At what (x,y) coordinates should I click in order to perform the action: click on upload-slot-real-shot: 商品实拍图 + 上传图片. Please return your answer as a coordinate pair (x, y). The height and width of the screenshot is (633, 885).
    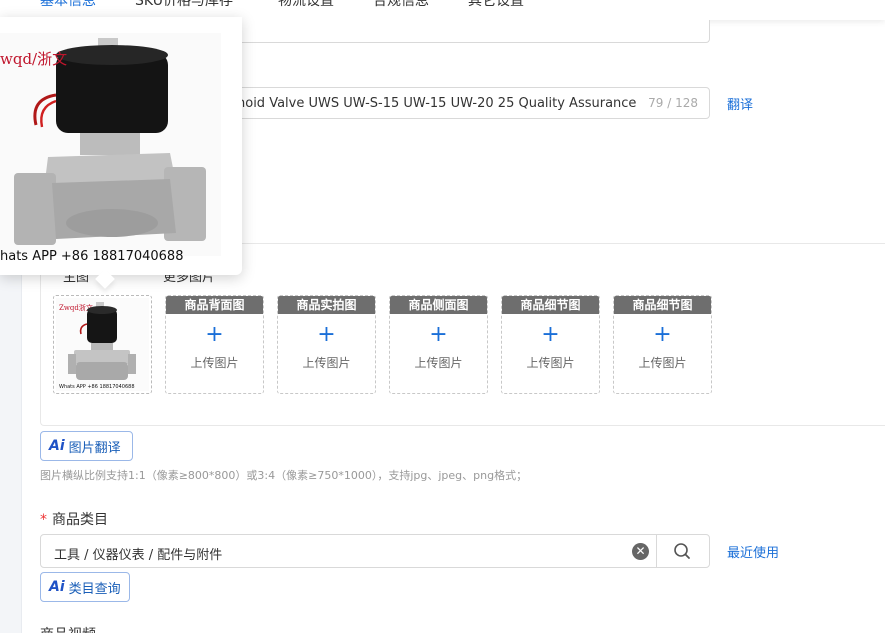
    Looking at the image, I should click on (326, 344).